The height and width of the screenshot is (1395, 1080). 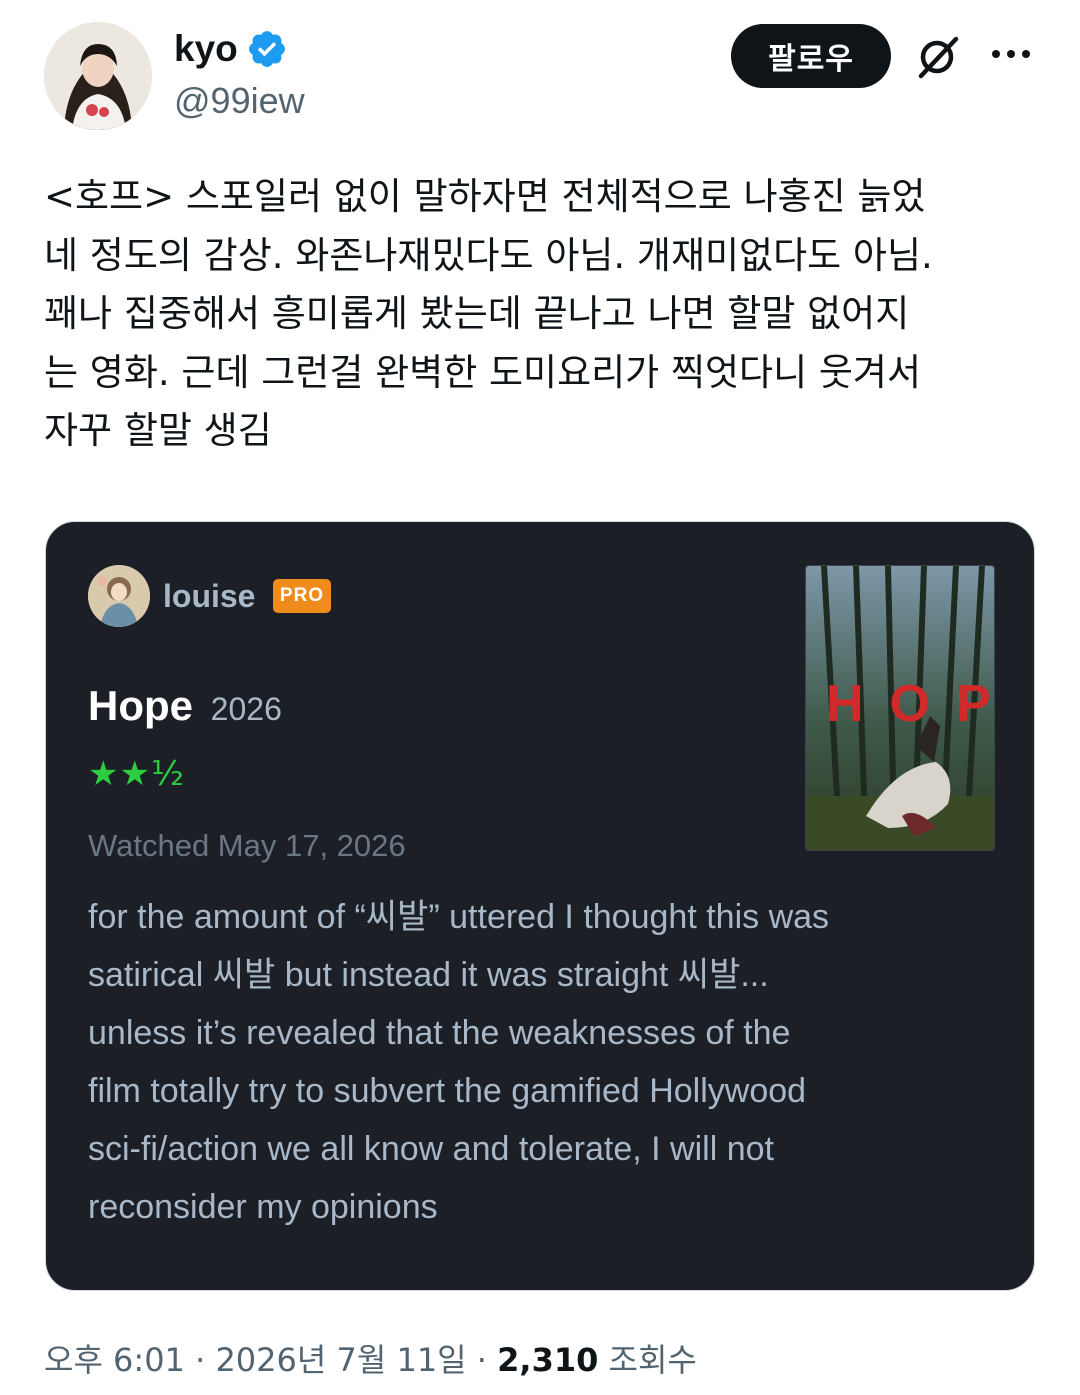 I want to click on author-name-text: kyo, so click(x=206, y=49).